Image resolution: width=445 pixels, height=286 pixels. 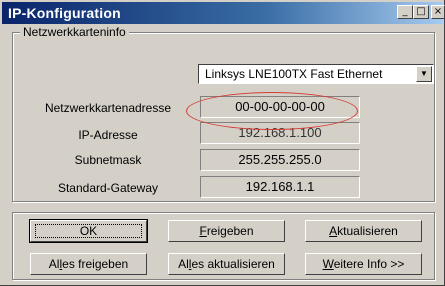 What do you see at coordinates (272, 111) in the screenshot?
I see `highlight-ellipse` at bounding box center [272, 111].